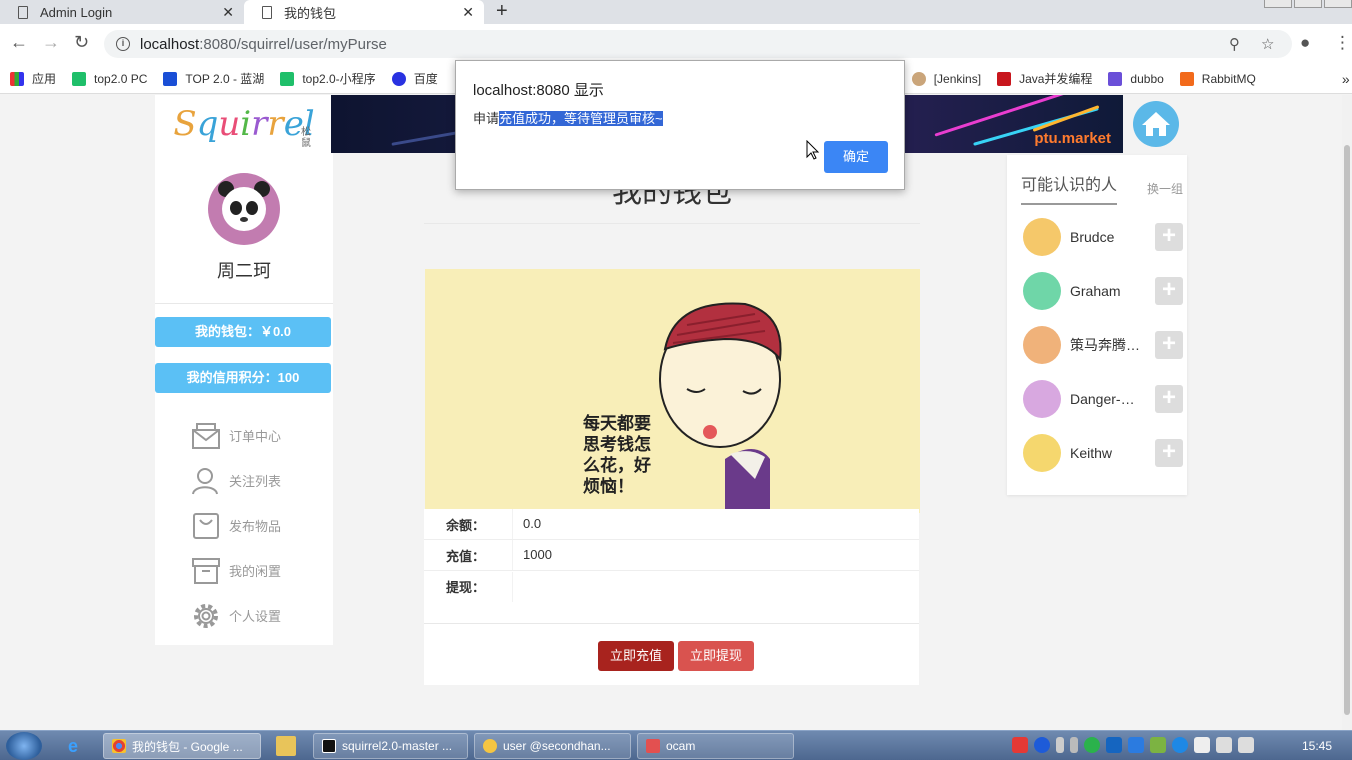 The width and height of the screenshot is (1352, 760). Describe the element at coordinates (1112, 237) in the screenshot. I see `person-name: Brudce` at that location.